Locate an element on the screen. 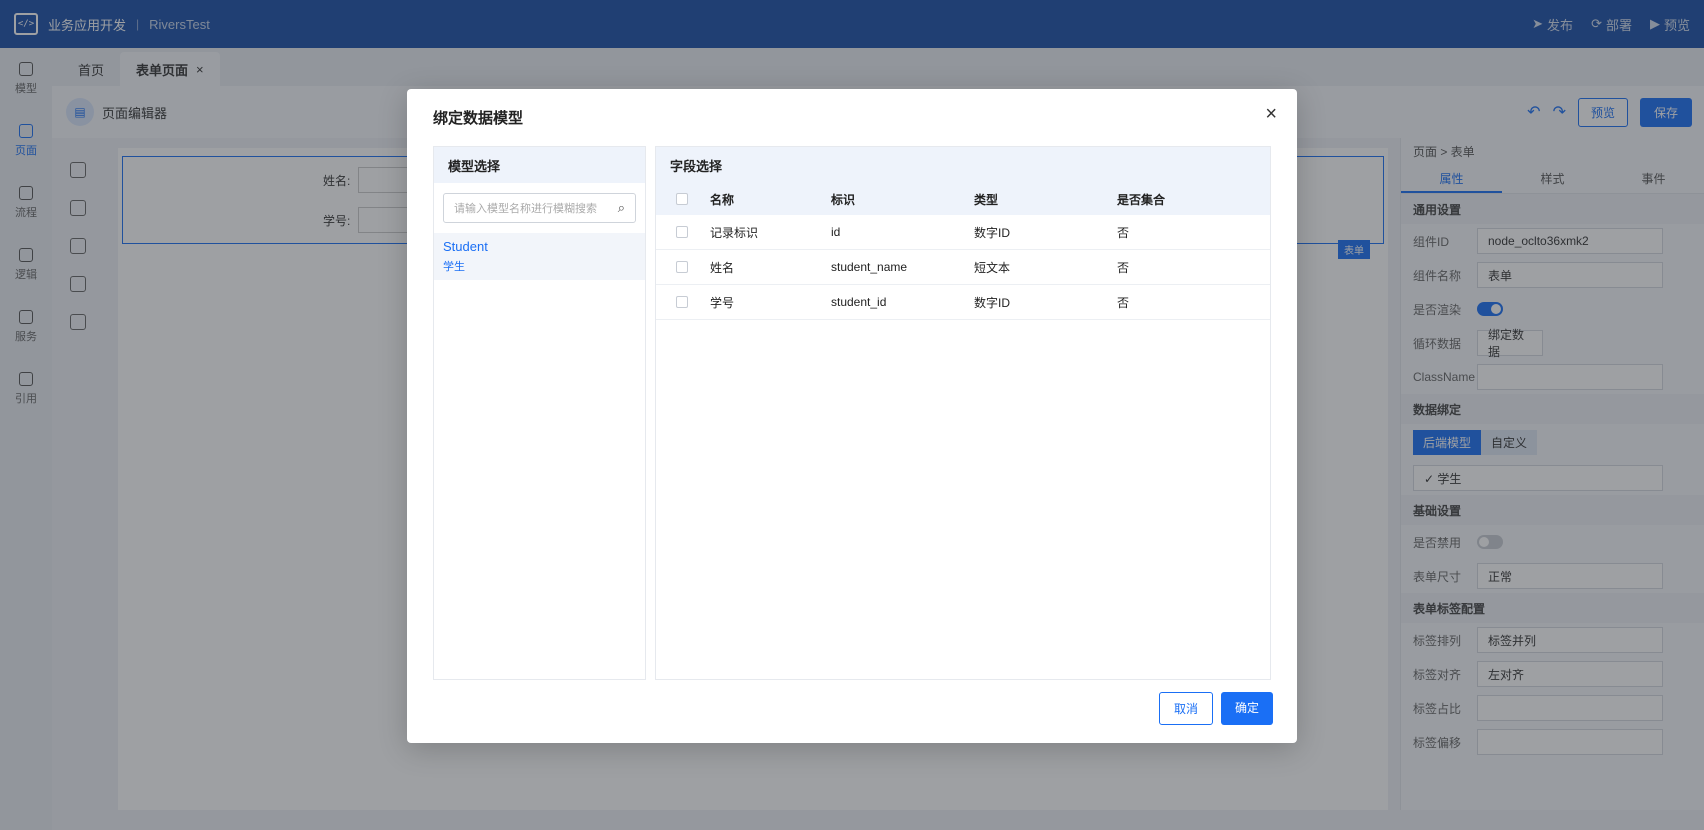 The height and width of the screenshot is (830, 1704). table-row: 姓名 student_name 短文本 否 is located at coordinates (963, 267).